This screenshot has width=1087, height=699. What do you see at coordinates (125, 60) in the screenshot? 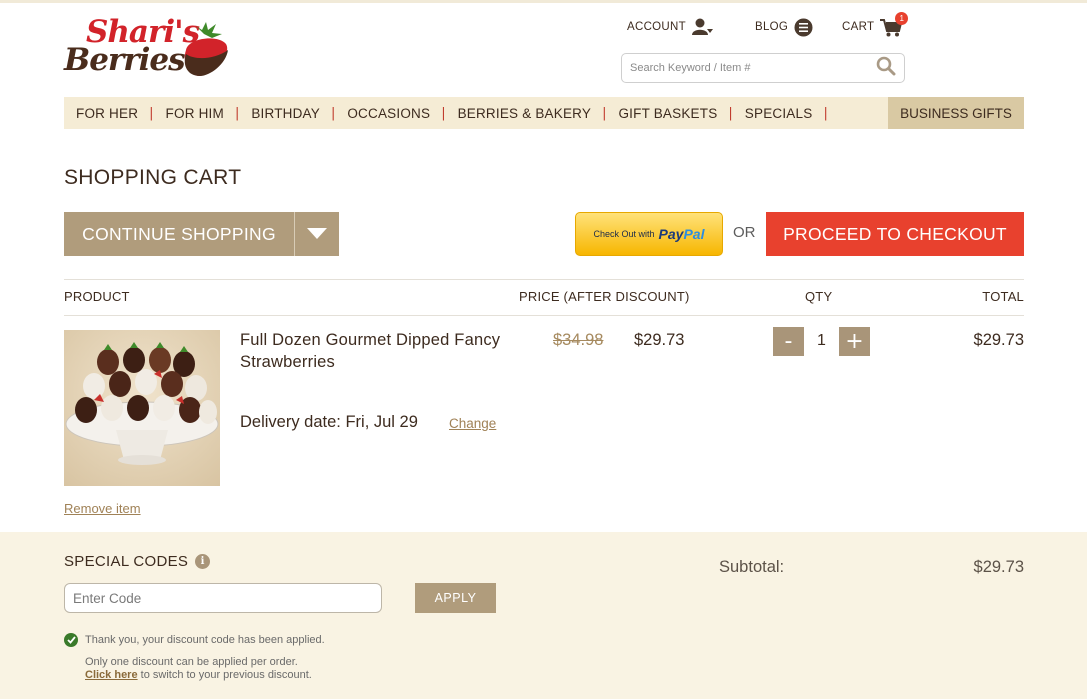
I see `logo-text-line2: Berries` at bounding box center [125, 60].